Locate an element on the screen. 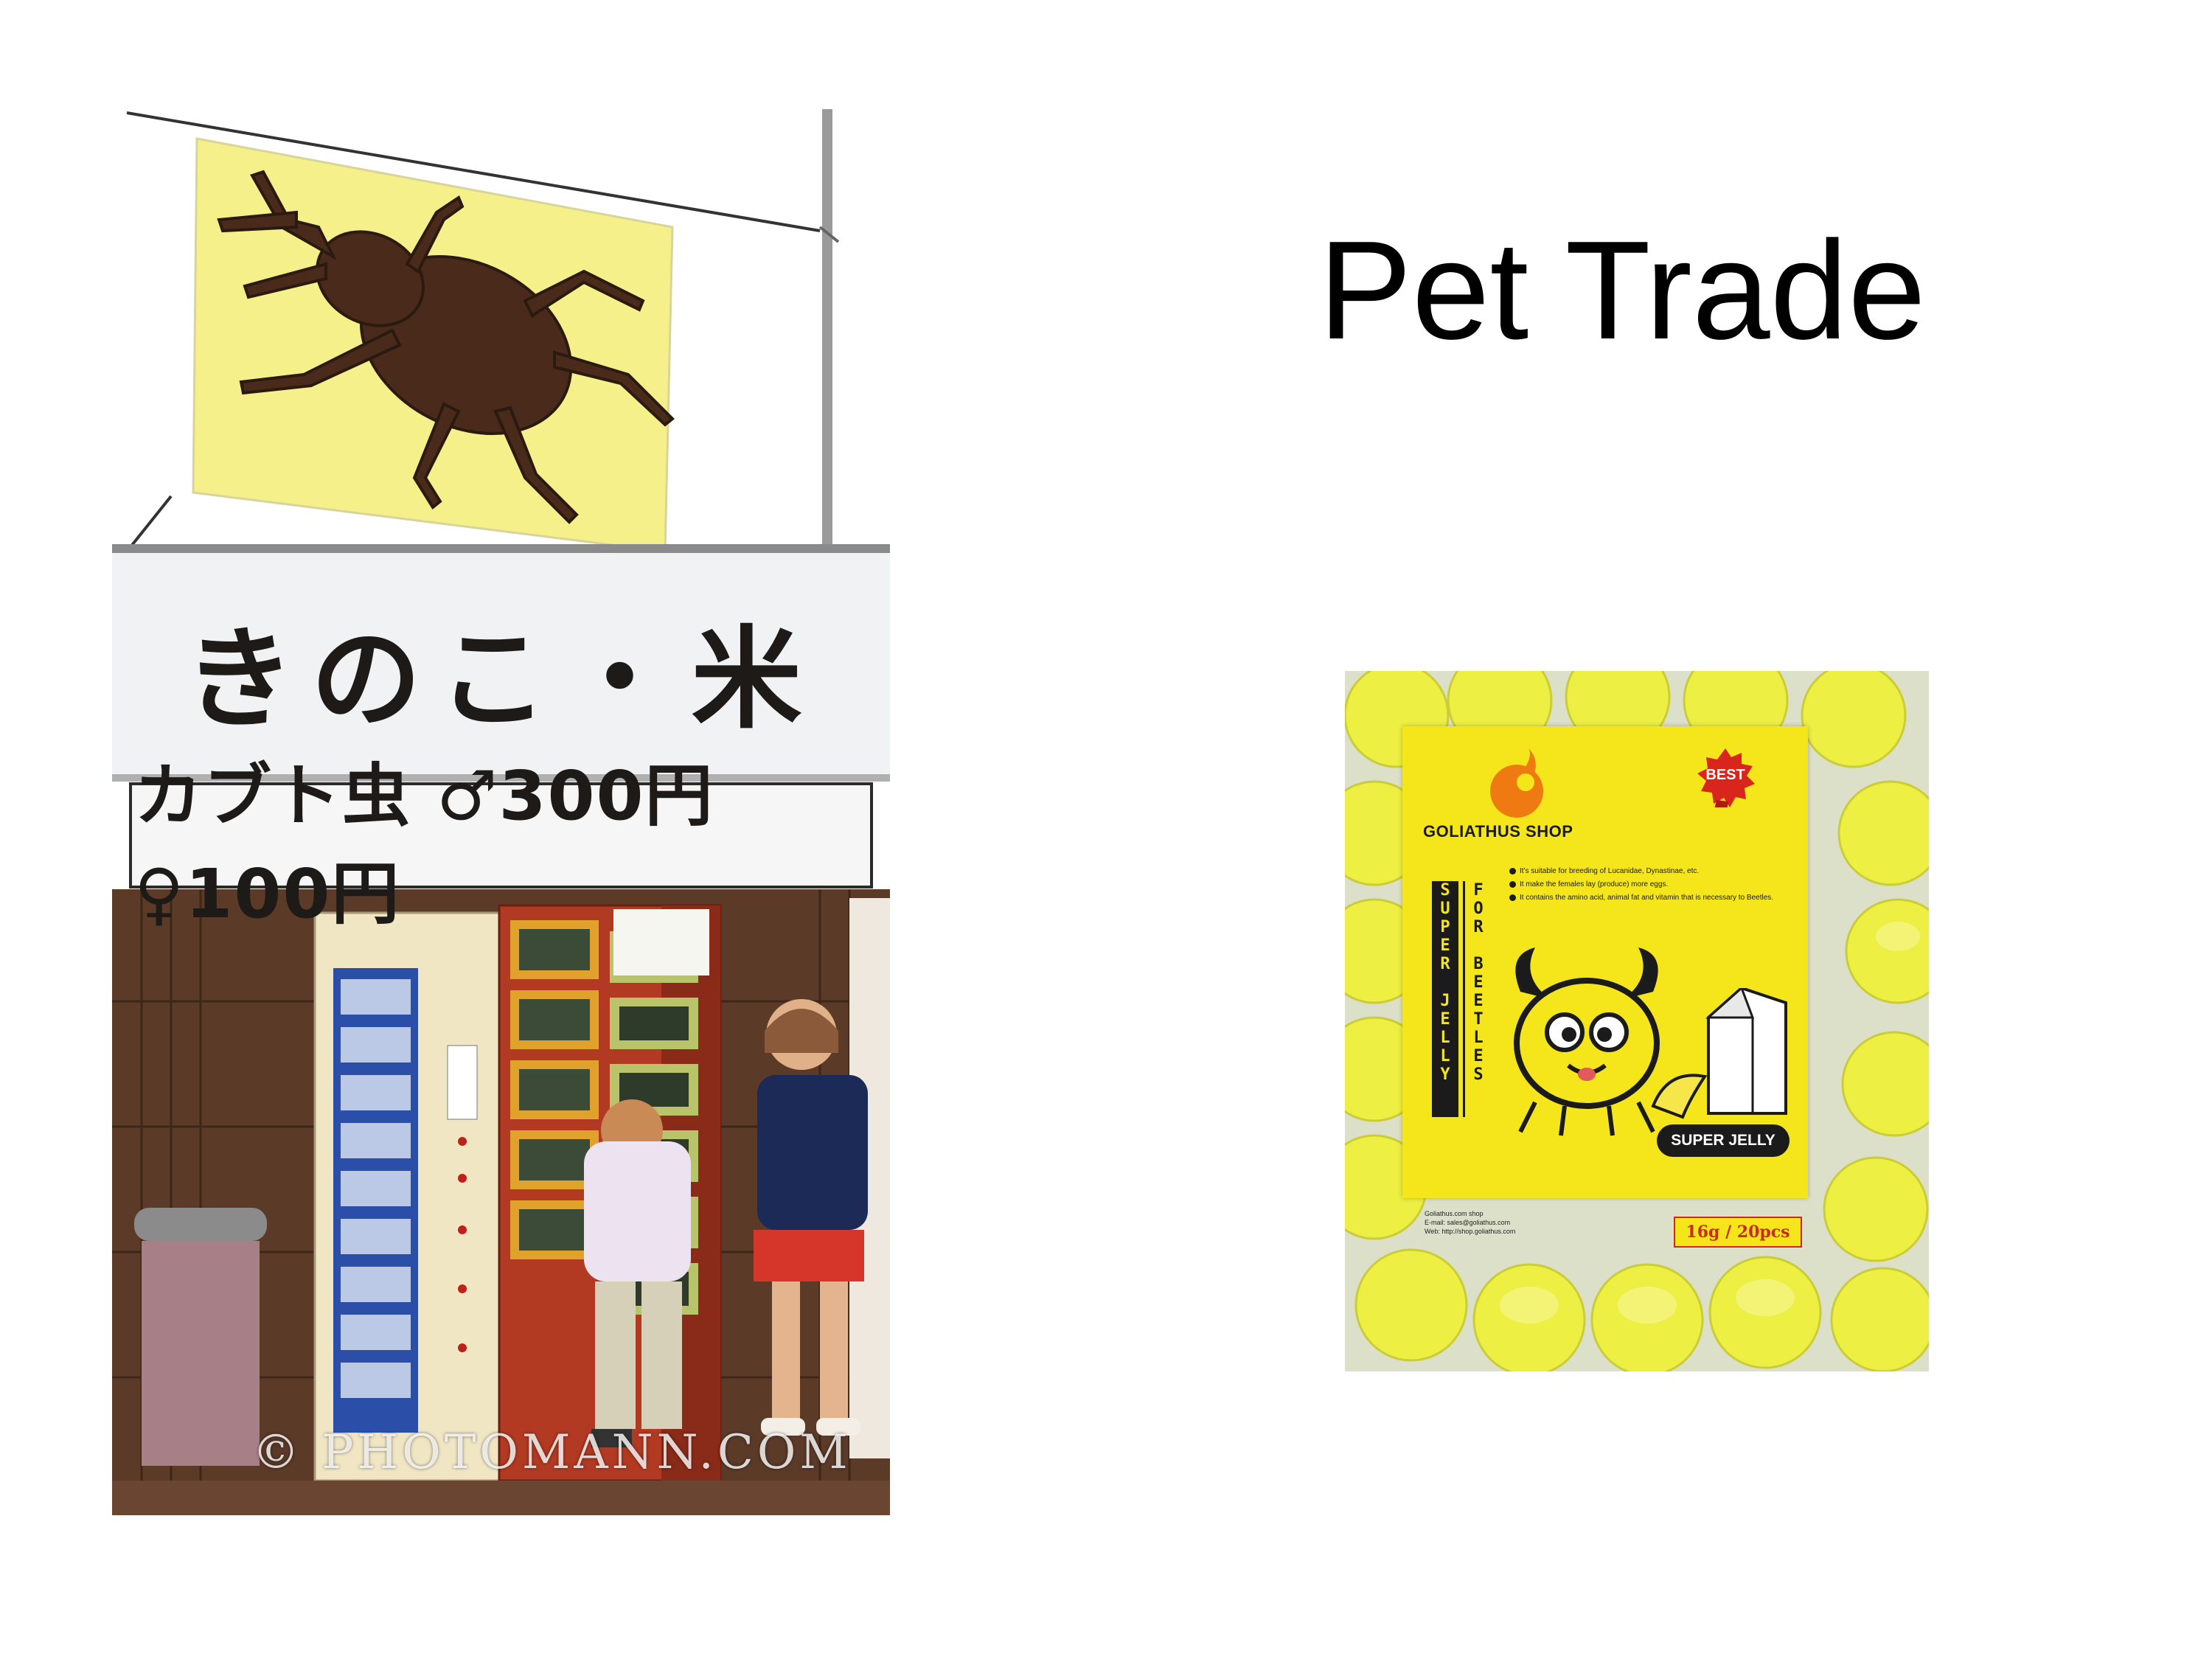  contact-line: Goliathus.com shop is located at coordinates (1454, 1213).